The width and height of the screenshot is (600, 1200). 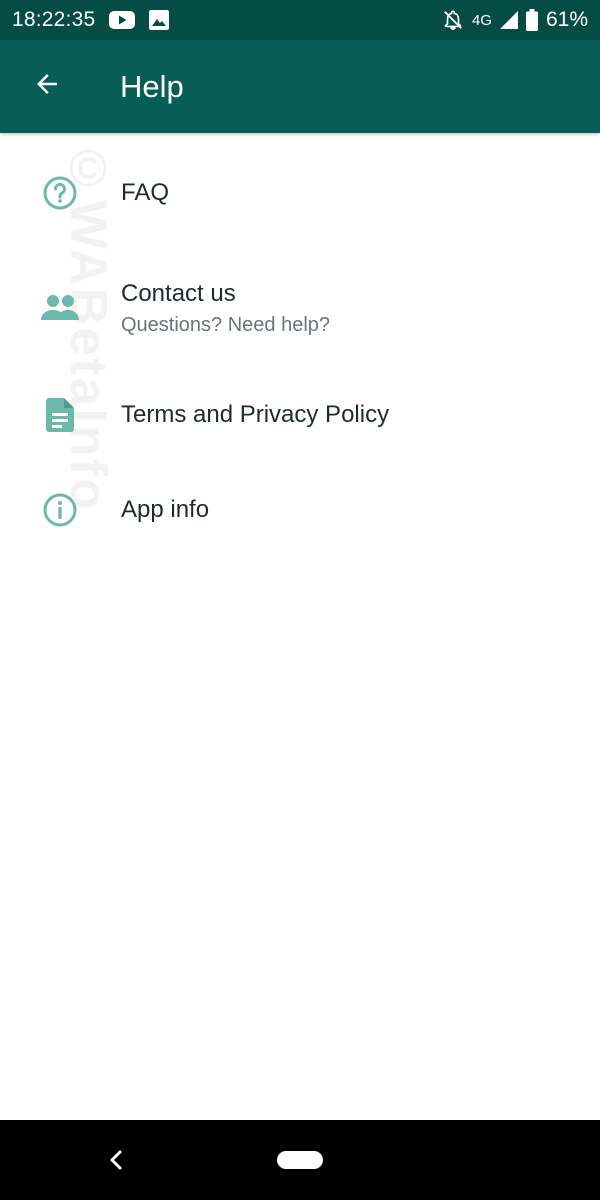 What do you see at coordinates (60, 415) in the screenshot?
I see `document-icon` at bounding box center [60, 415].